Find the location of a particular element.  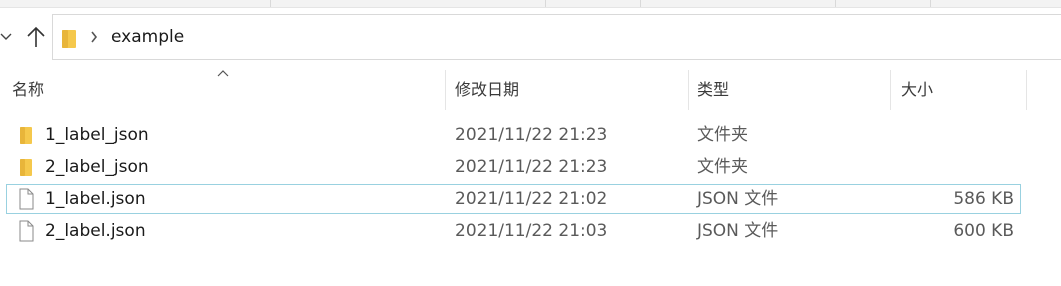

up-arrow-icon is located at coordinates (36, 36).